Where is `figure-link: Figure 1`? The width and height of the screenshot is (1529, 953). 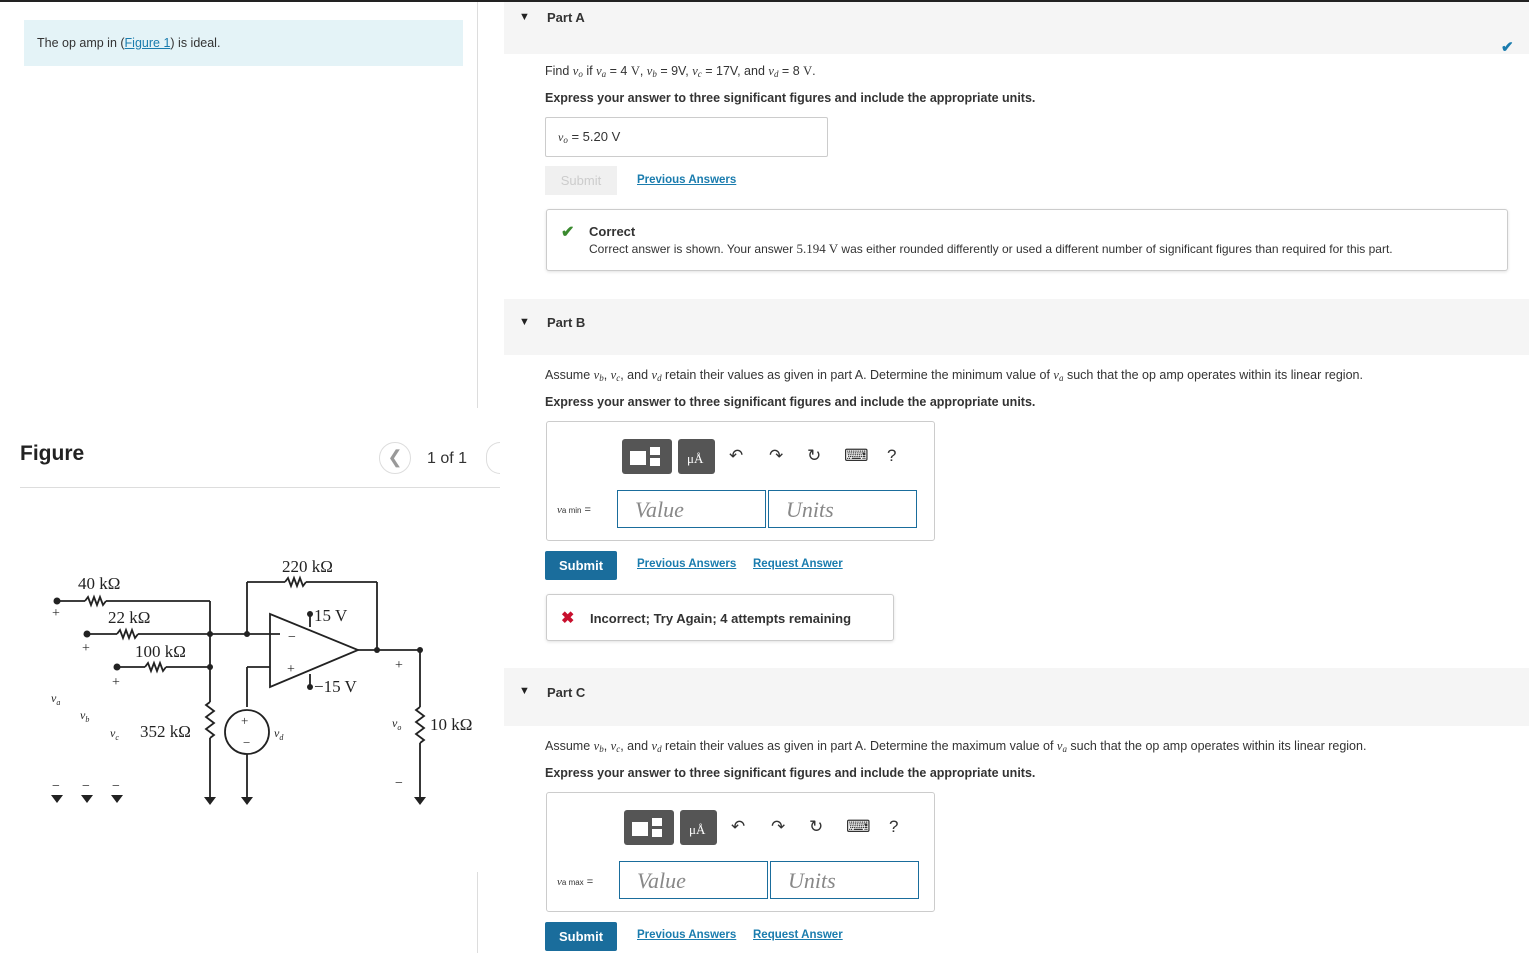
figure-link: Figure 1 is located at coordinates (148, 43).